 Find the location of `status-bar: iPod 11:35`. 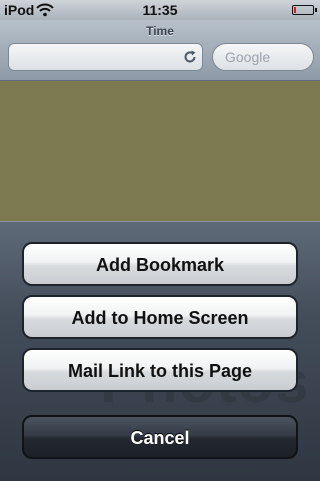

status-bar: iPod 11:35 is located at coordinates (160, 10).